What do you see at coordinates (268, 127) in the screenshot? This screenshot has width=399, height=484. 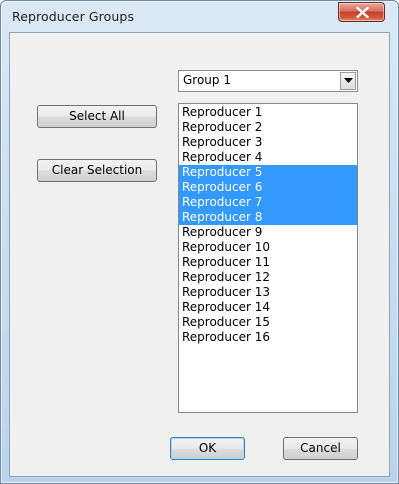 I see `list-item: Reproducer 2` at bounding box center [268, 127].